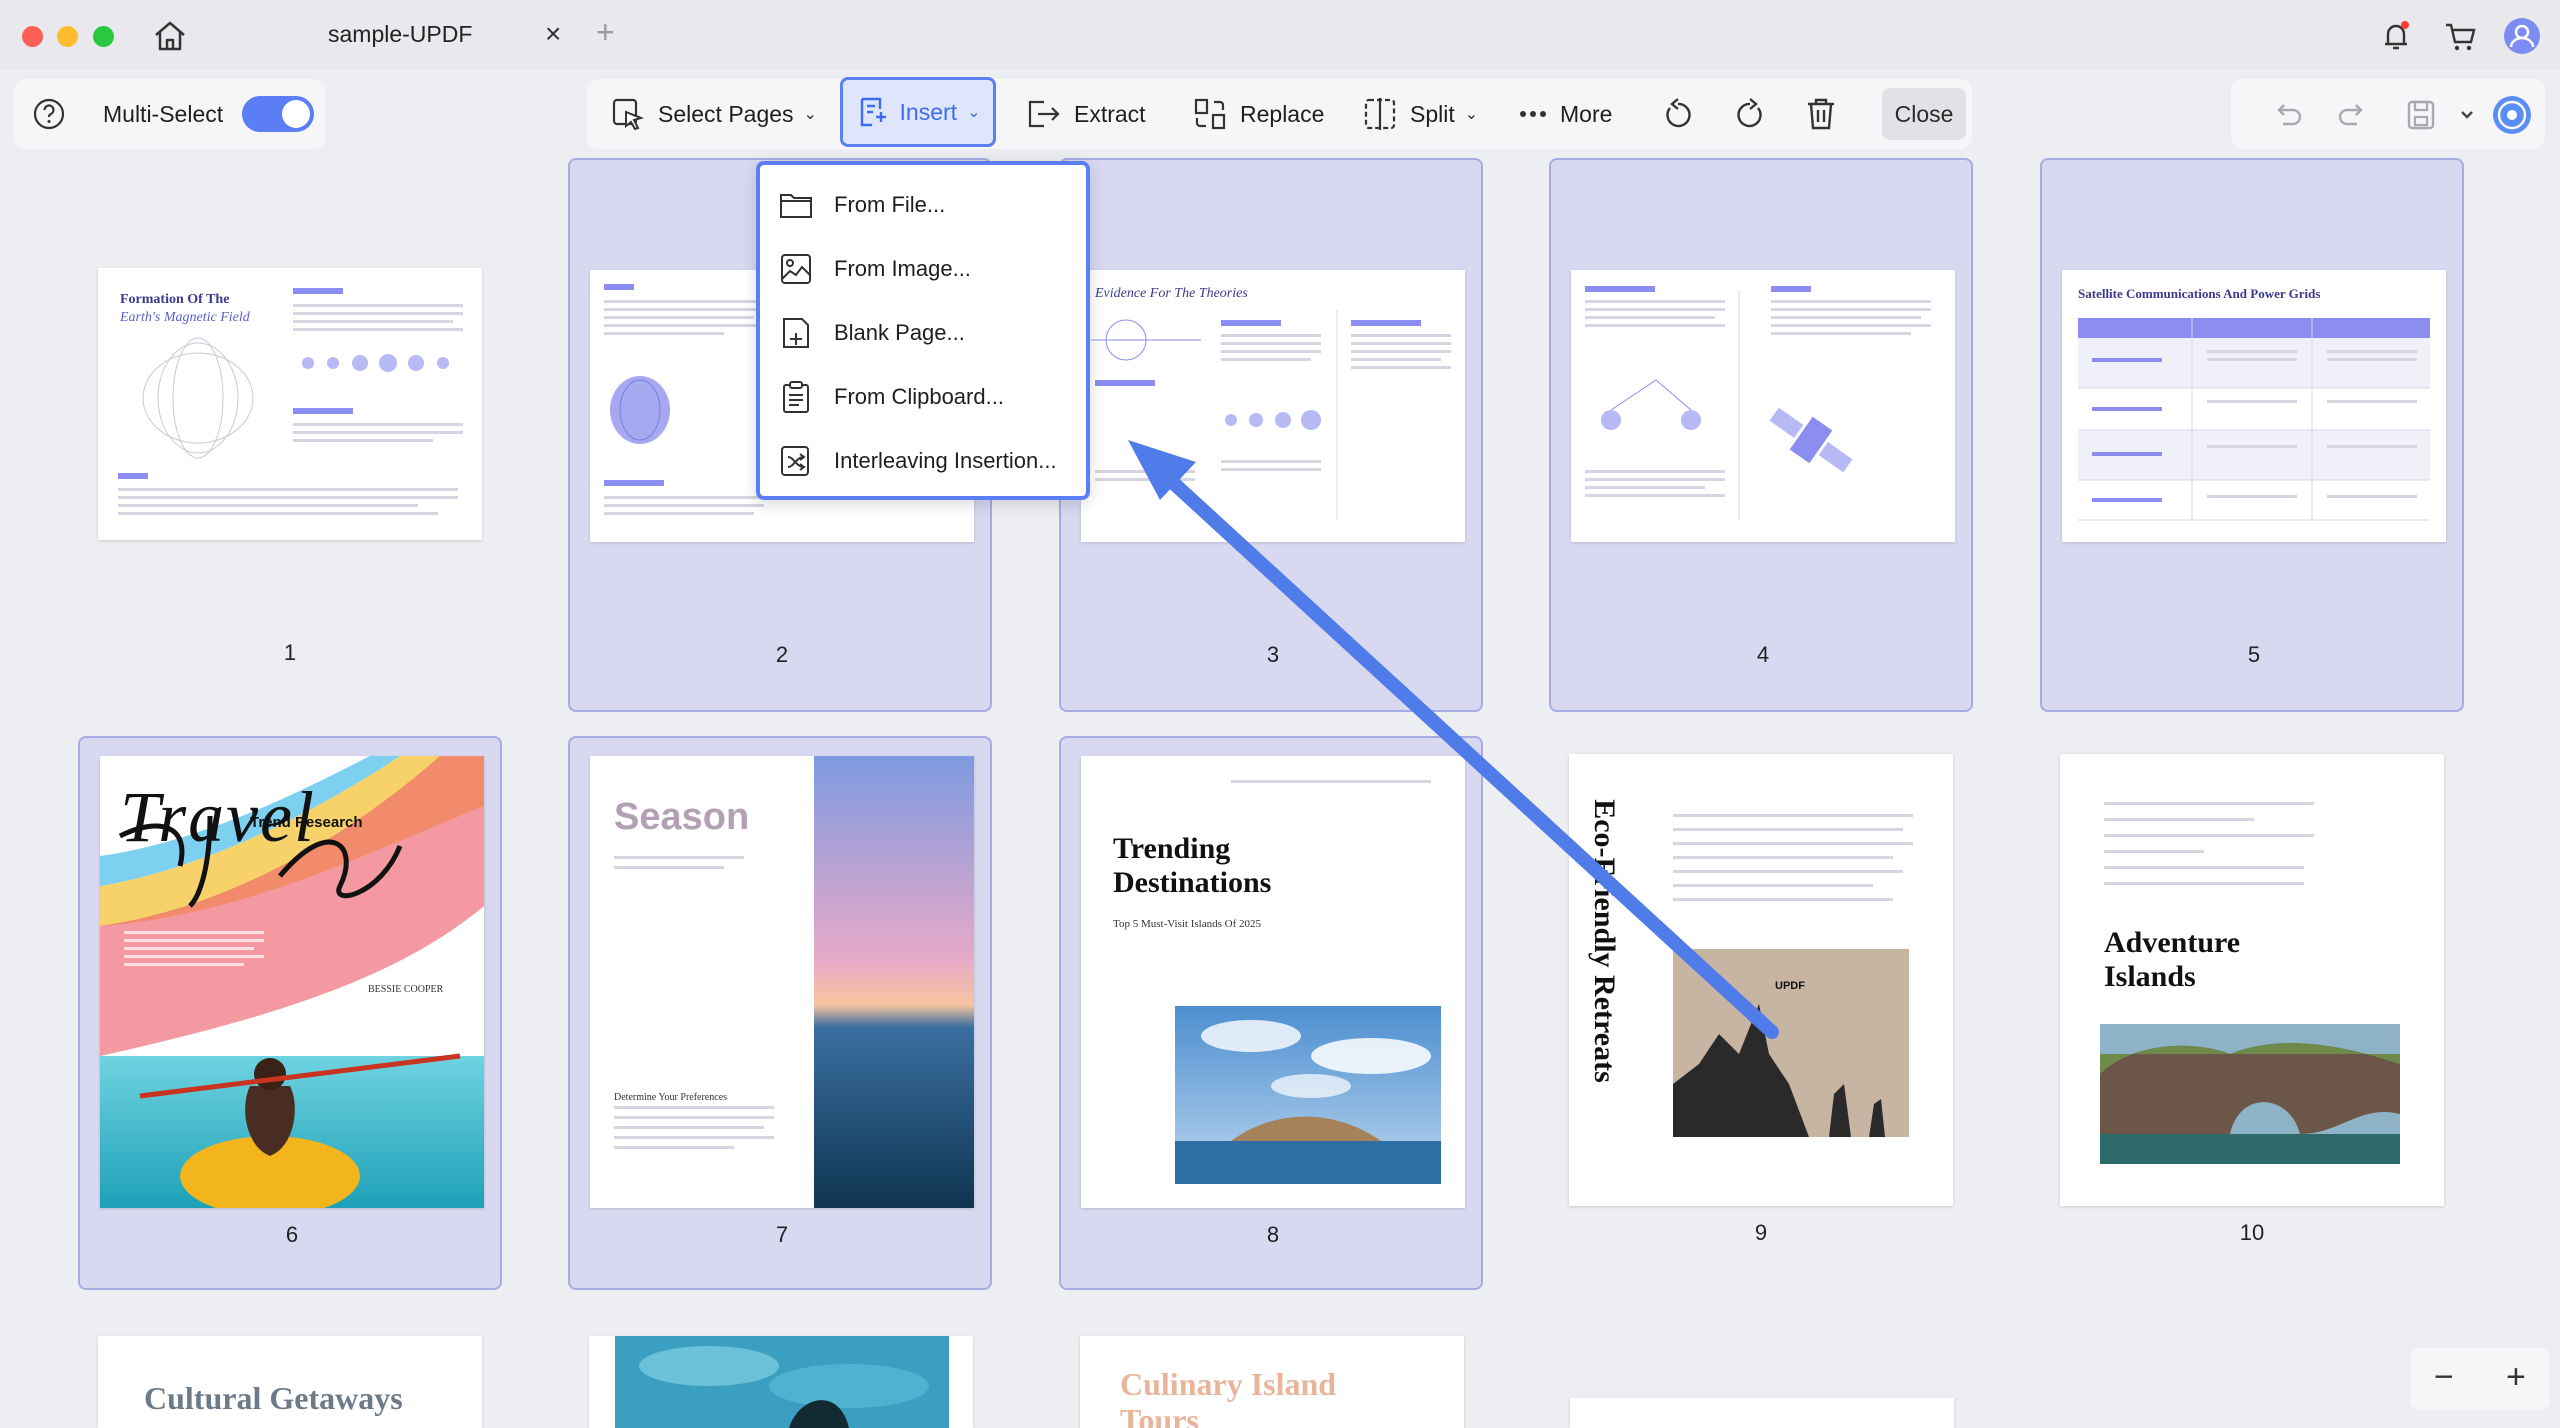  I want to click on image-icon, so click(796, 269).